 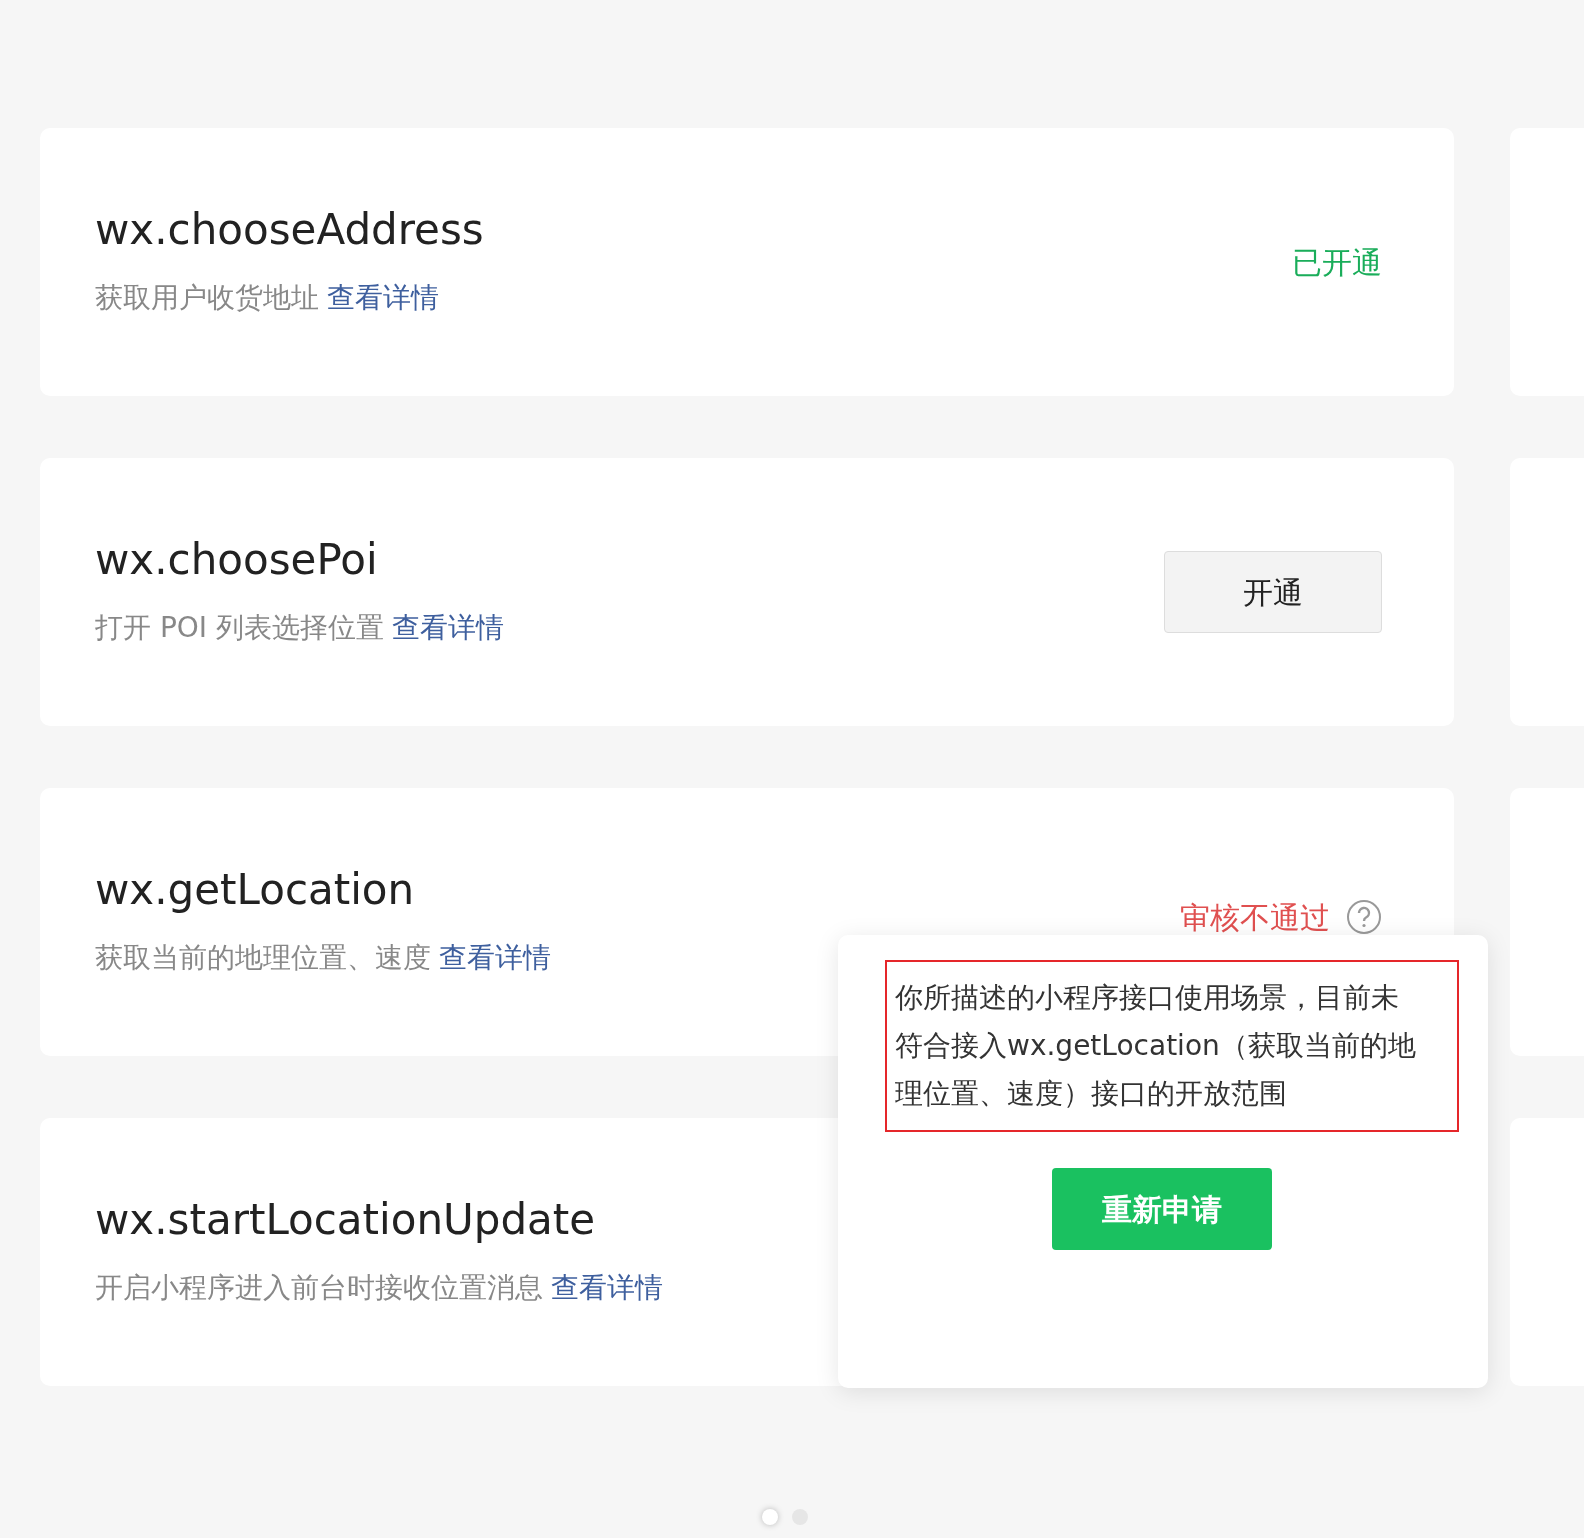 I want to click on api-name: wx.getLocation, so click(x=255, y=890).